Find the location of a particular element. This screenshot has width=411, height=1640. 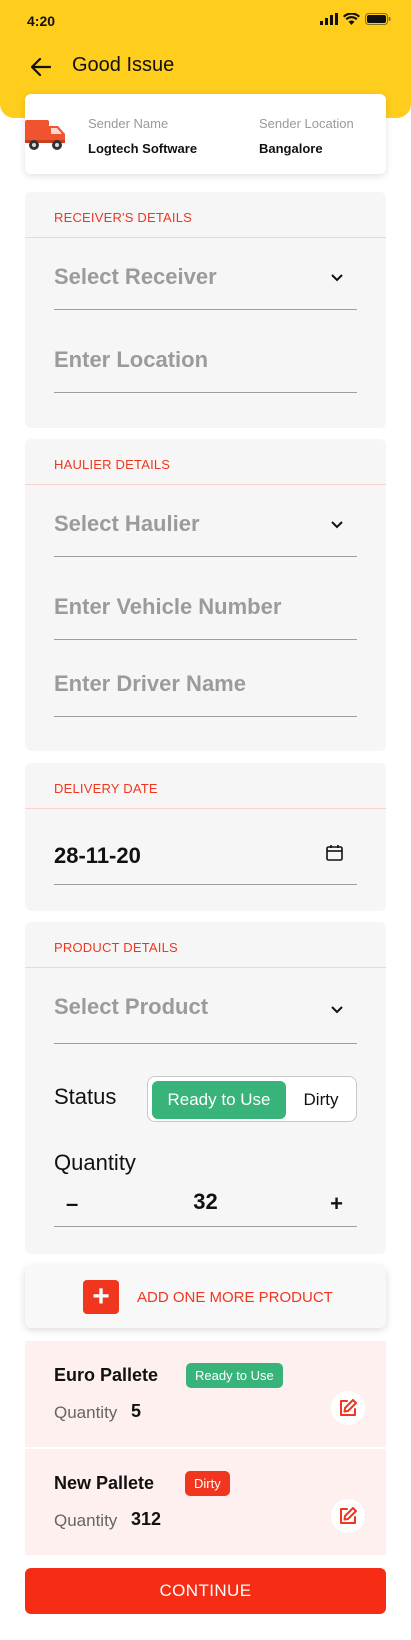

signal-icon is located at coordinates (329, 19).